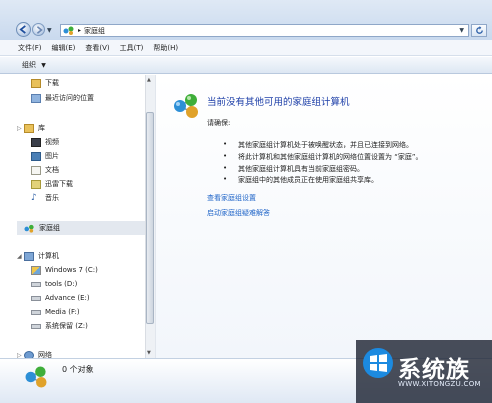  I want to click on bullet-item: 家庭组中的其他成员正在使用家庭组共享库。, so click(308, 180).